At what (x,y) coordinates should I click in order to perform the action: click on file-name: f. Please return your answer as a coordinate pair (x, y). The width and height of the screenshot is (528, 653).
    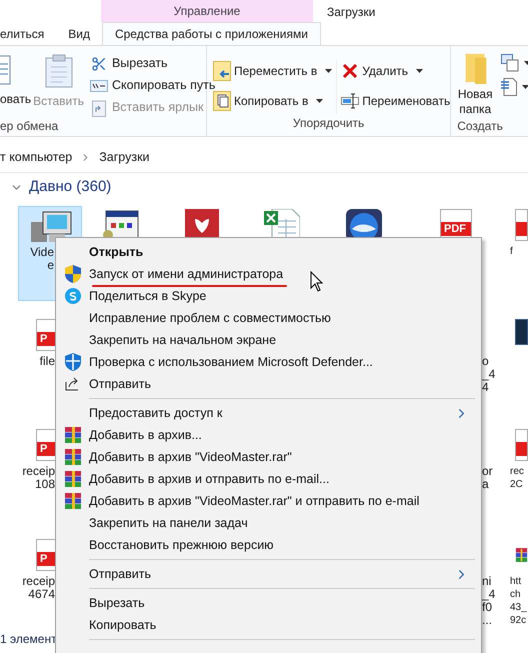
    Looking at the image, I should click on (511, 251).